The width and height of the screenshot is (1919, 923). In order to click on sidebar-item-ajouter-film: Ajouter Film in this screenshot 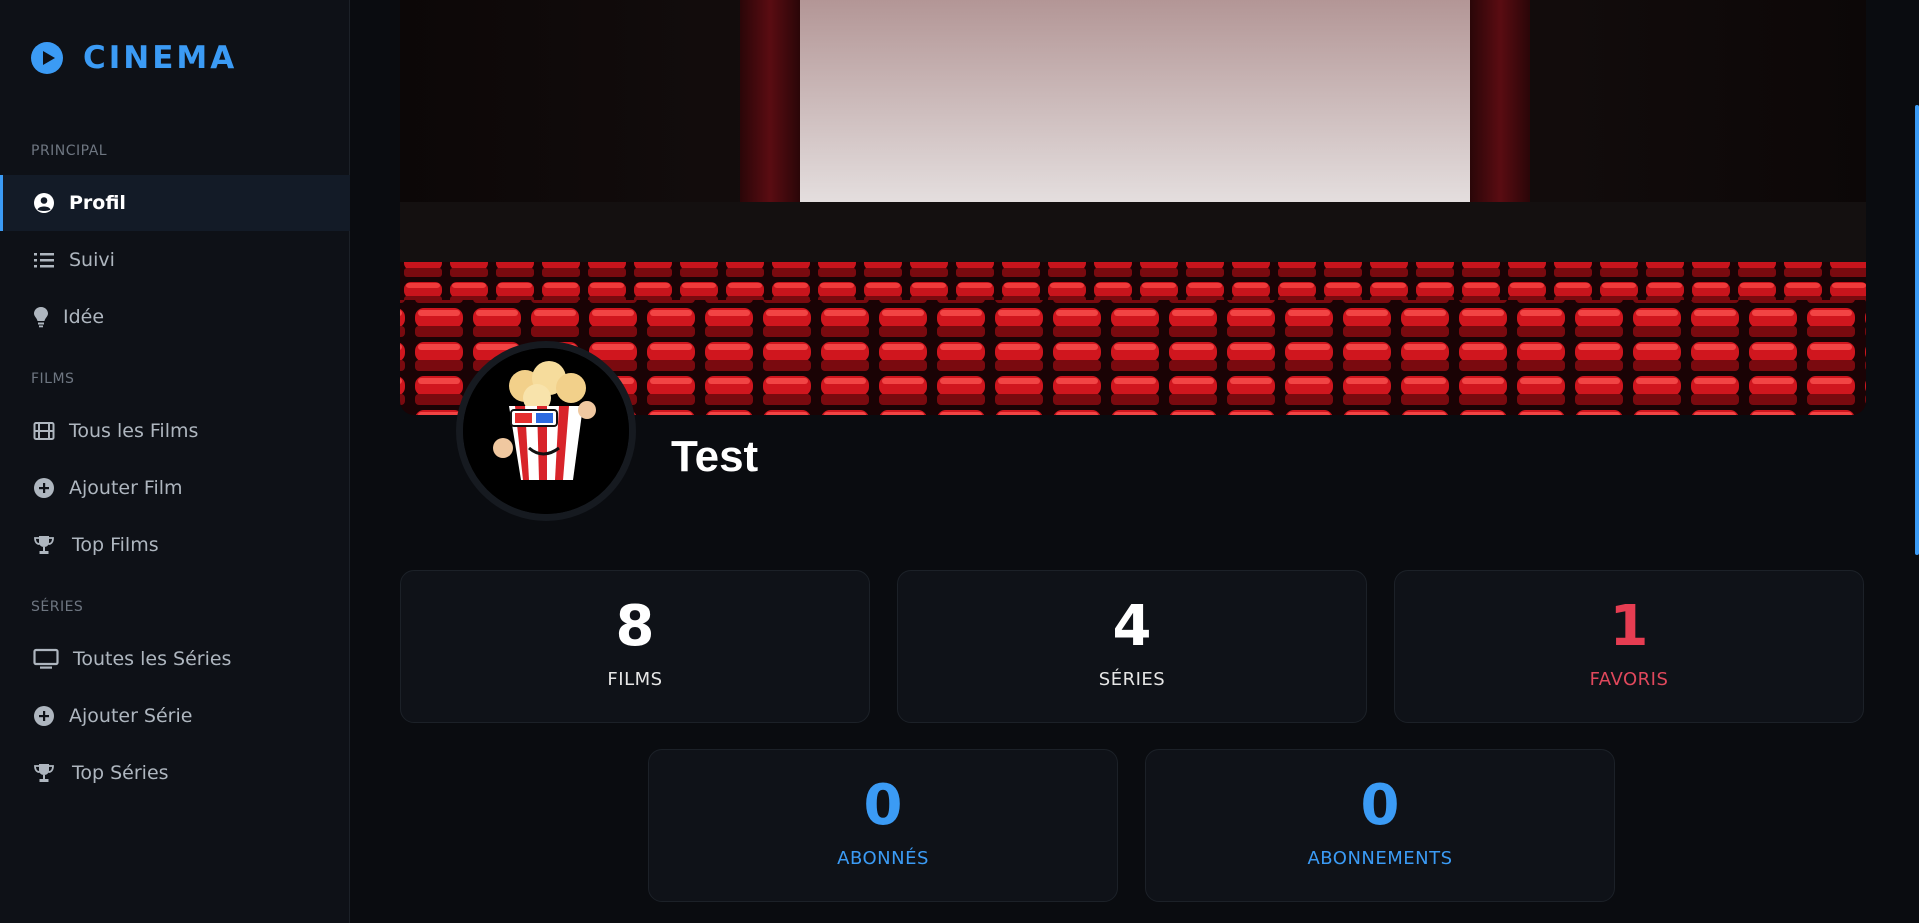, I will do `click(175, 488)`.